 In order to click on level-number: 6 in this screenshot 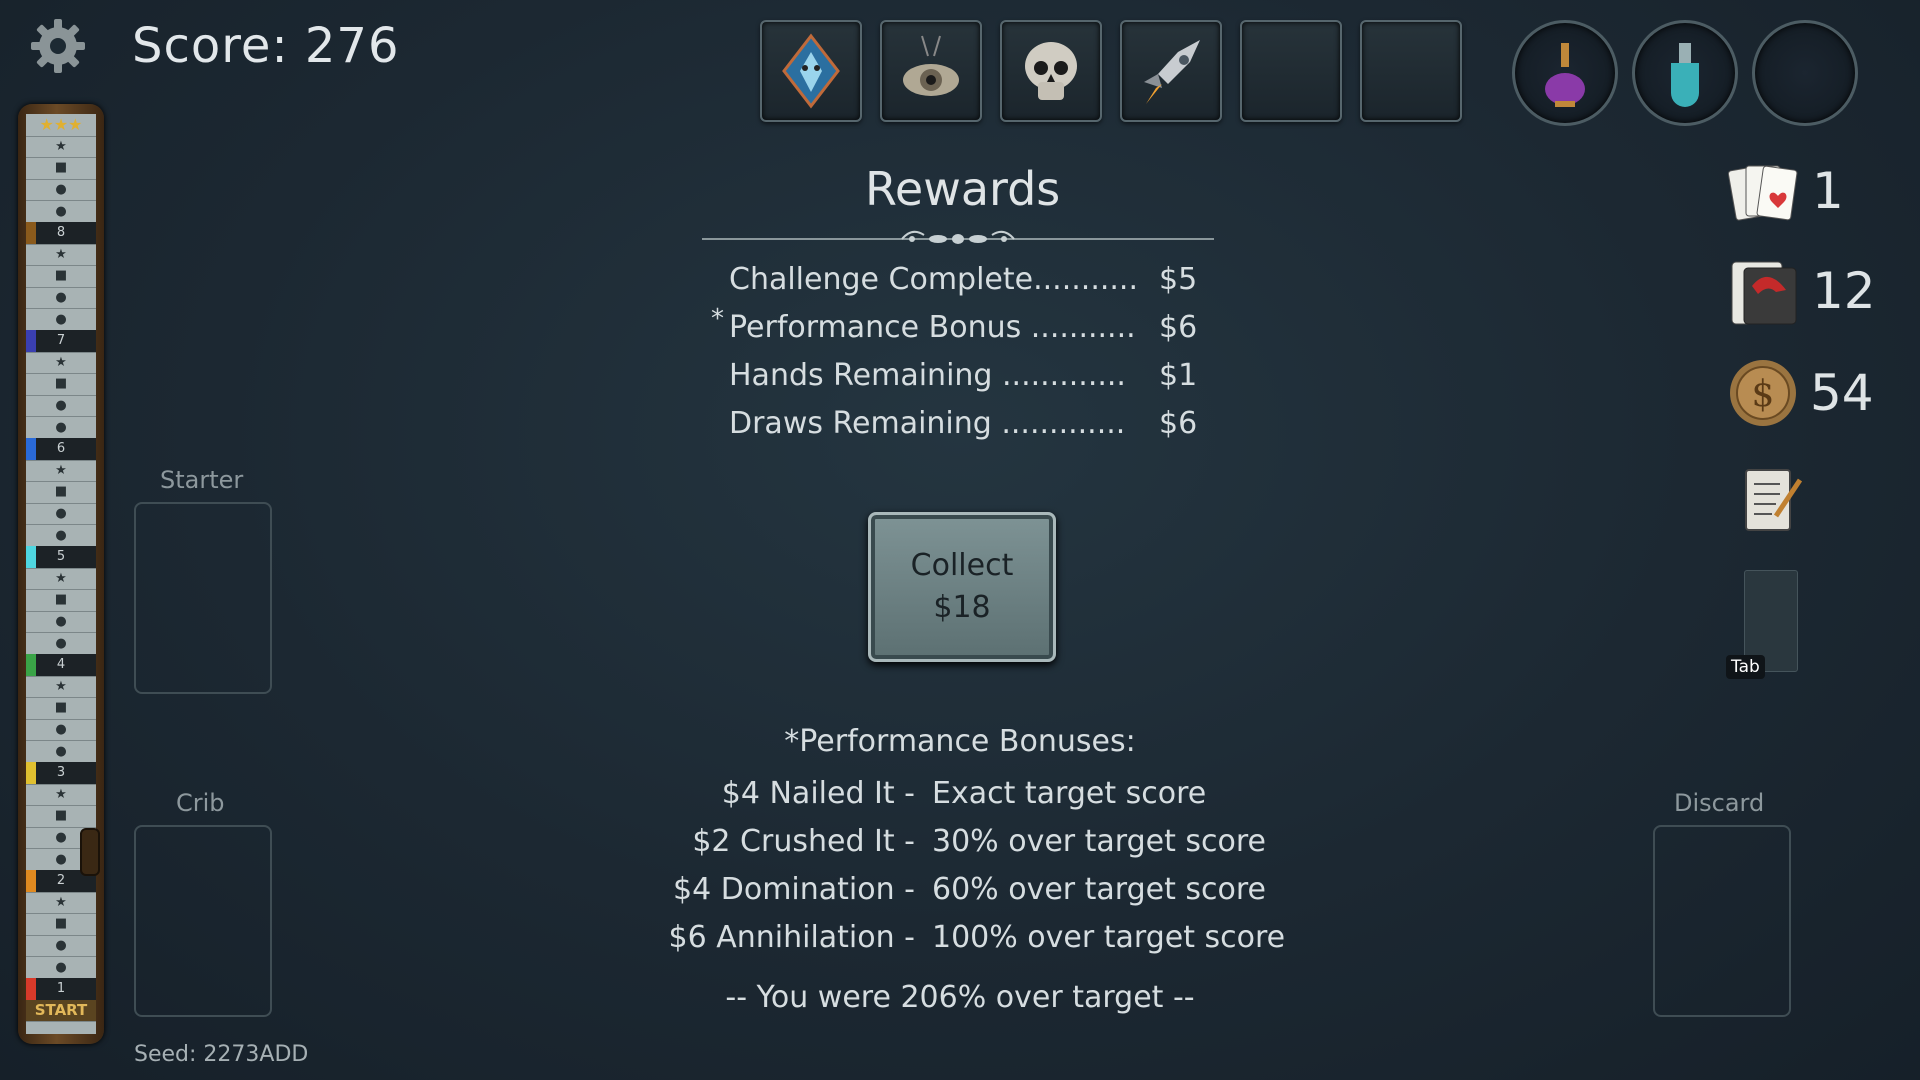, I will do `click(61, 449)`.